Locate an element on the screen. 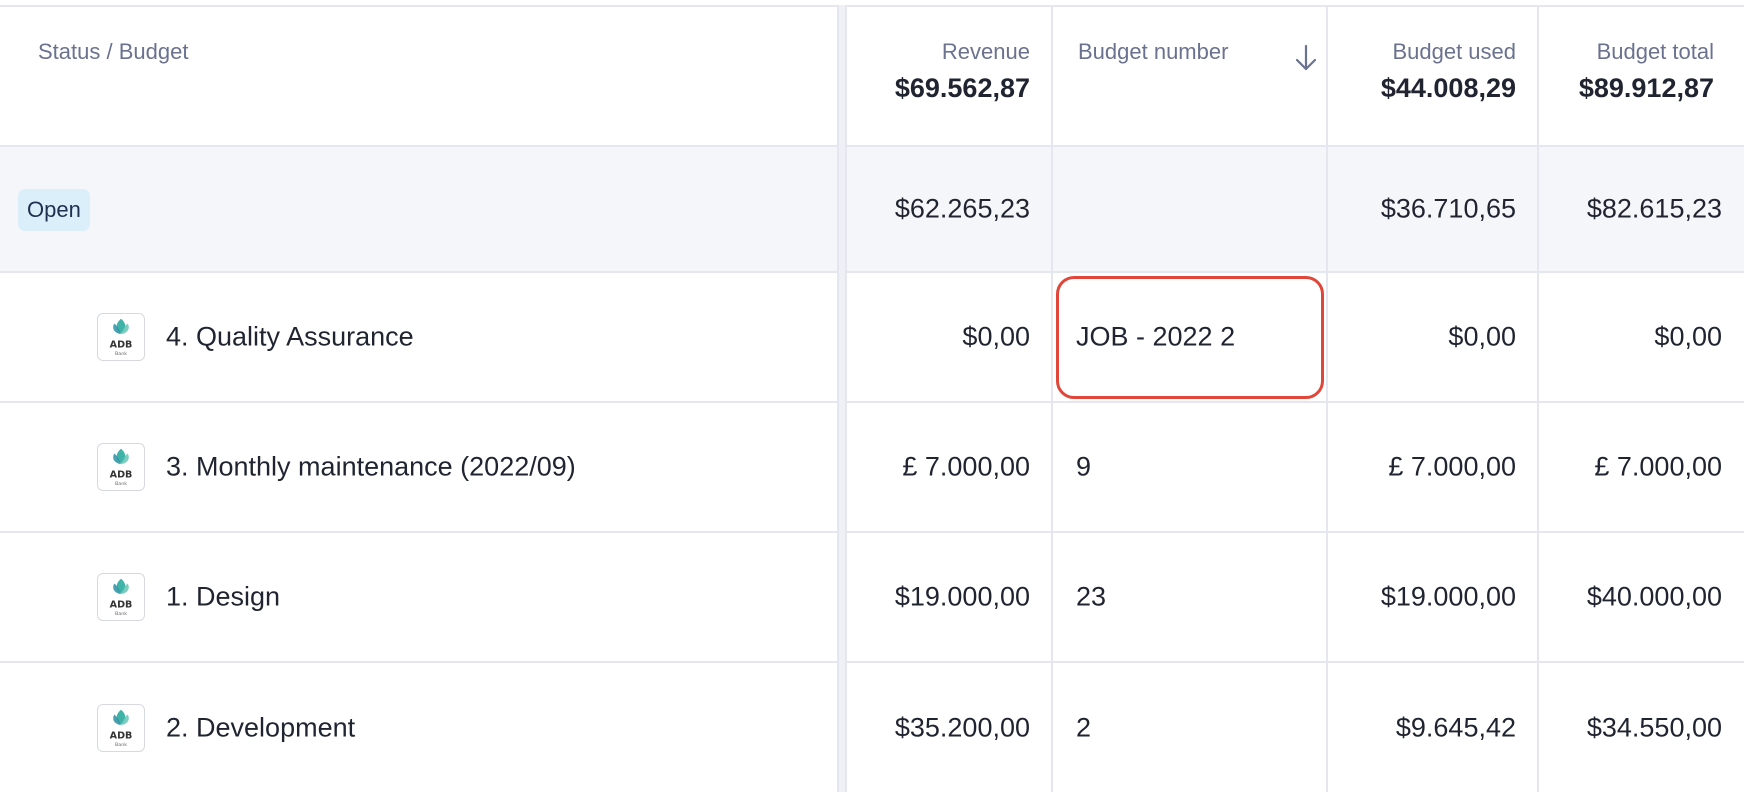  header-budget-used-total: $44.008,29 is located at coordinates (1448, 88).